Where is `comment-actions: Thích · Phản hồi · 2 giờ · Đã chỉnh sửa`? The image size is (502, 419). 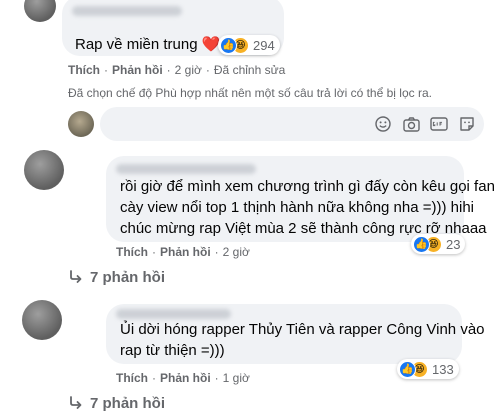 comment-actions: Thích · Phản hồi · 2 giờ · Đã chỉnh sửa is located at coordinates (177, 70).